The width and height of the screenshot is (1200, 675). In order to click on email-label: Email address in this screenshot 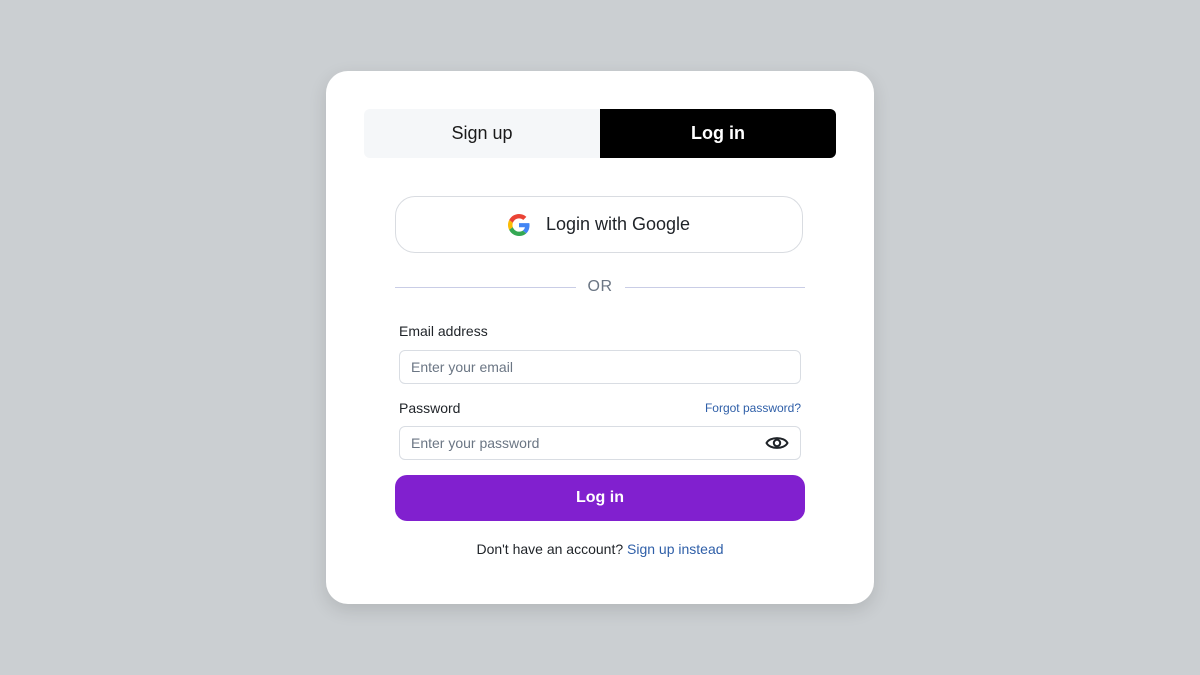, I will do `click(443, 331)`.